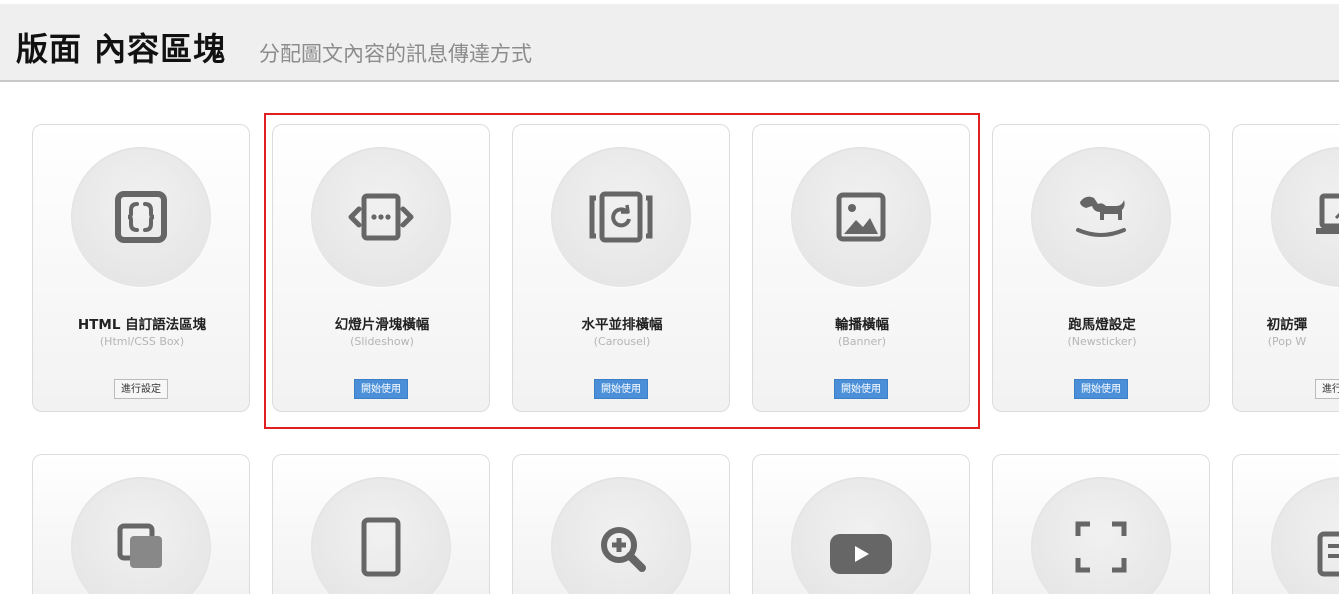  What do you see at coordinates (622, 325) in the screenshot?
I see `card-title: 水平並排橫幅` at bounding box center [622, 325].